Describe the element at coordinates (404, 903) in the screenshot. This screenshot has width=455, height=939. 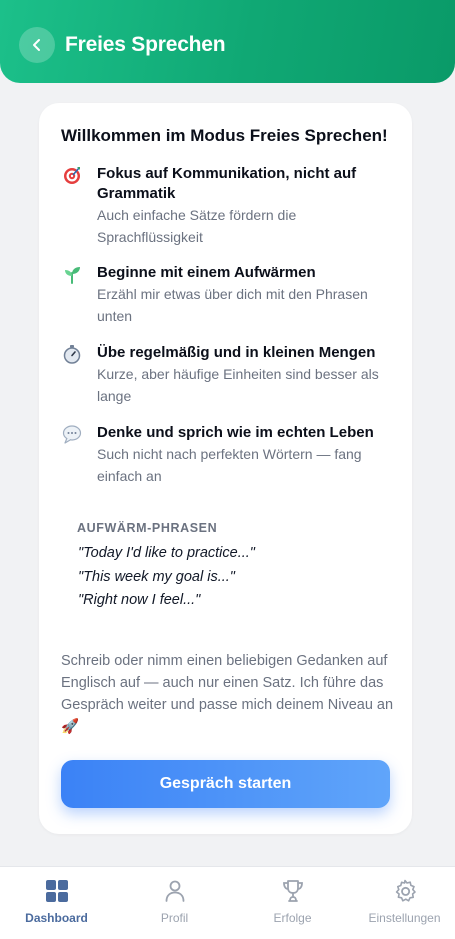
I see `nav-item-settings: Einstellungen` at that location.